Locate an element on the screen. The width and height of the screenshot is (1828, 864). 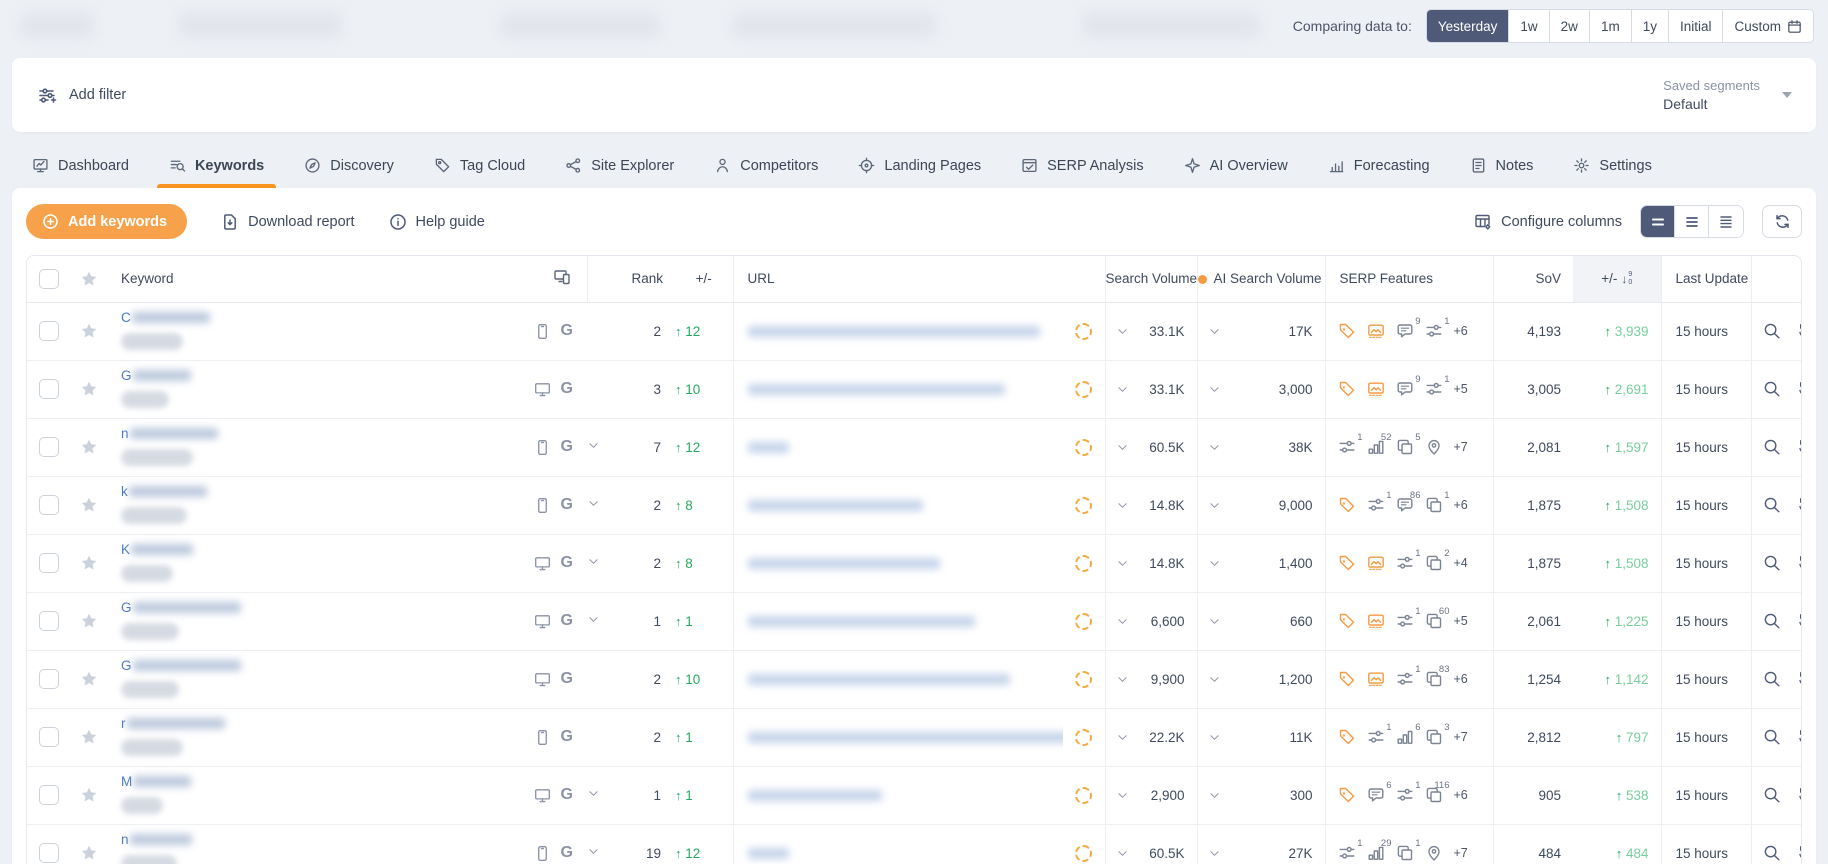
tab-landing-pages: Landing Pages is located at coordinates (919, 172).